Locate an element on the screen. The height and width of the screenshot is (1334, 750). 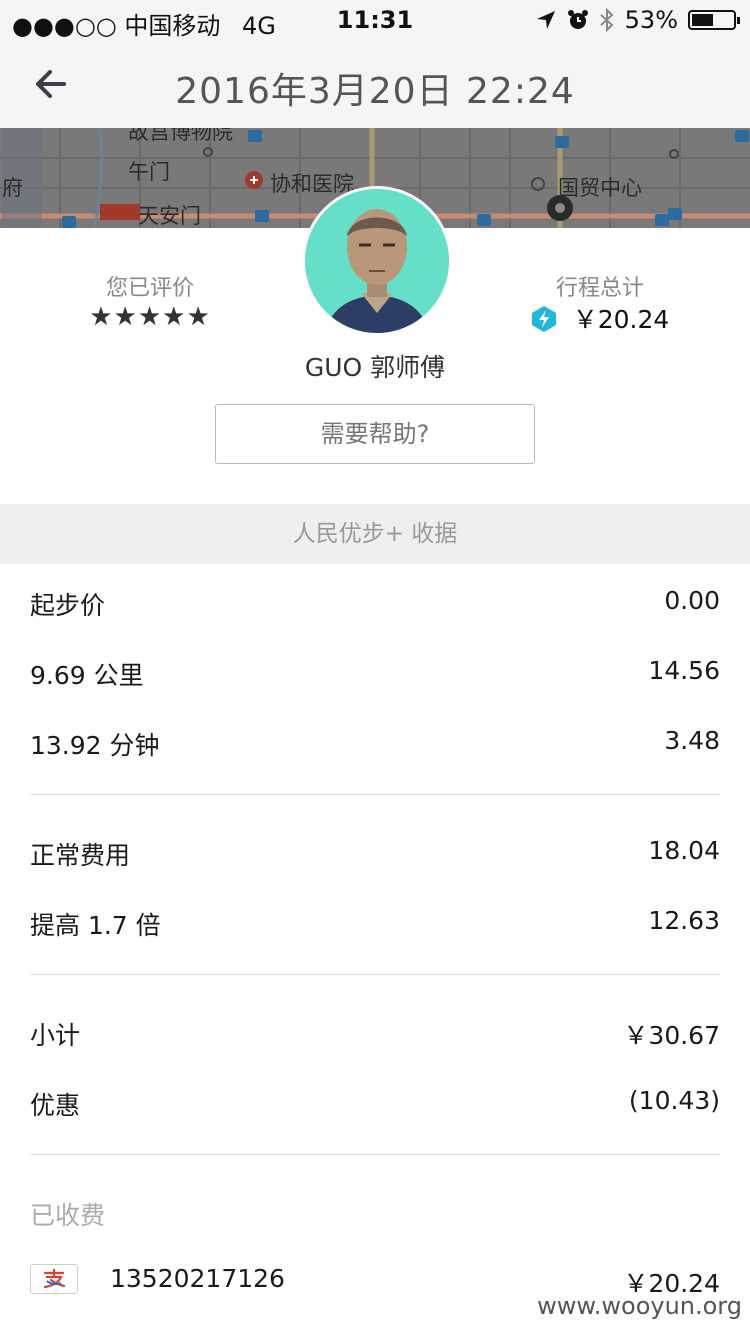
alipay-icon is located at coordinates (54, 1279).